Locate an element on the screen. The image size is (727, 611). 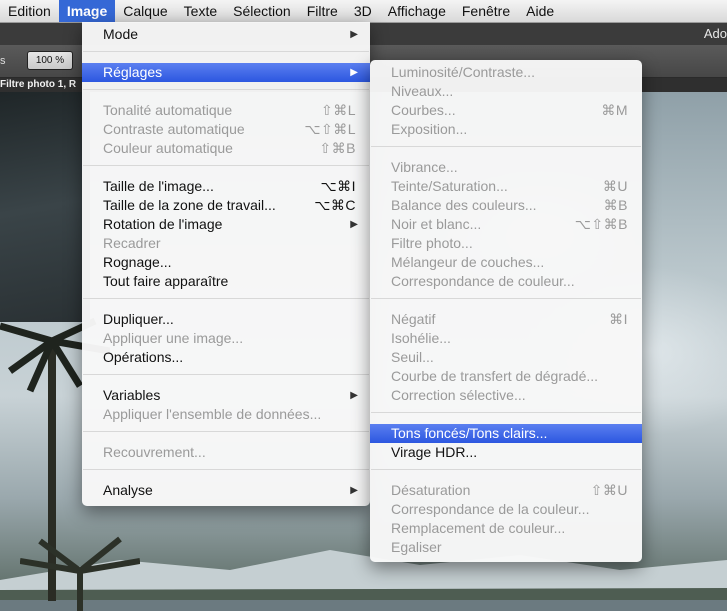
menu-item-noir-blanc: Noir et blanc... ⌥⇧⌘B is located at coordinates (506, 224).